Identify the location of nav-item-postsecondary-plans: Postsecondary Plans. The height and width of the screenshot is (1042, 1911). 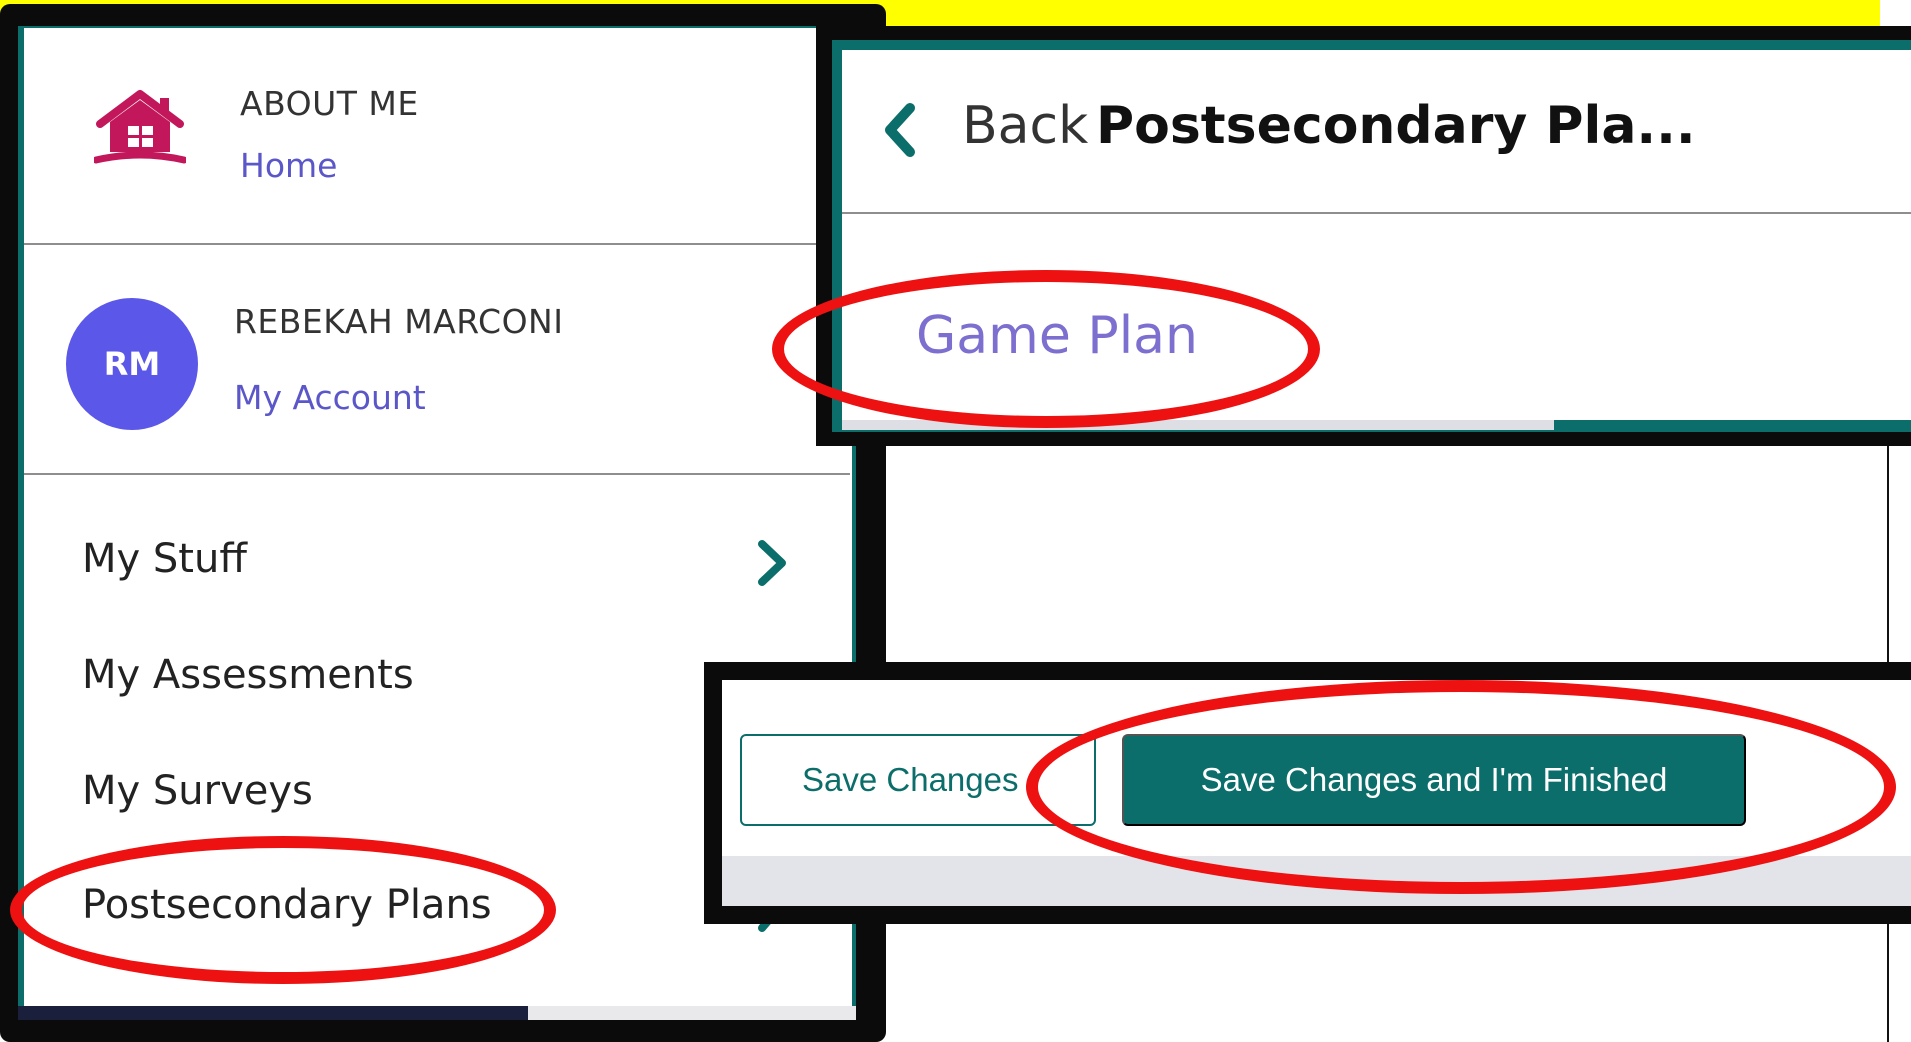
(287, 905).